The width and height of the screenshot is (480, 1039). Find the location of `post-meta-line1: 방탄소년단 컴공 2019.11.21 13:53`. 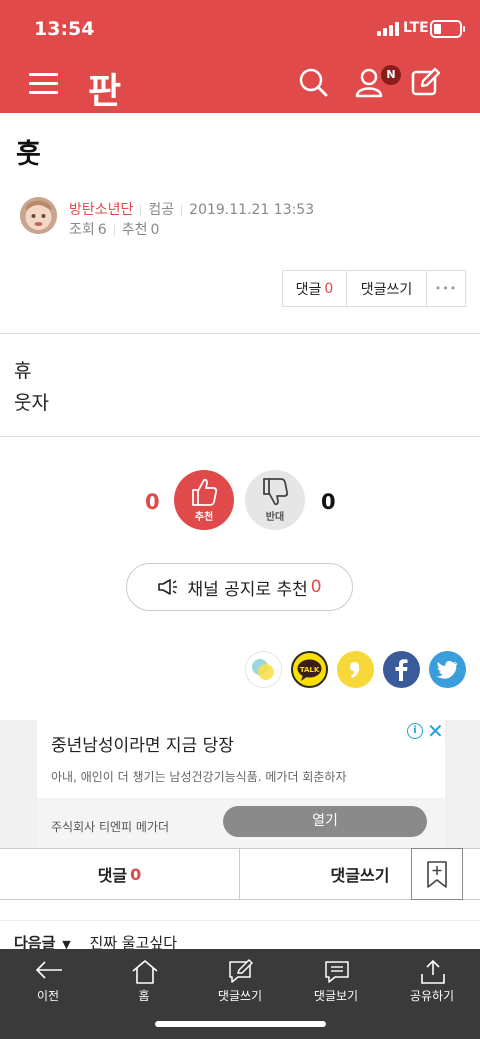

post-meta-line1: 방탄소년단 컴공 2019.11.21 13:53 is located at coordinates (191, 209).